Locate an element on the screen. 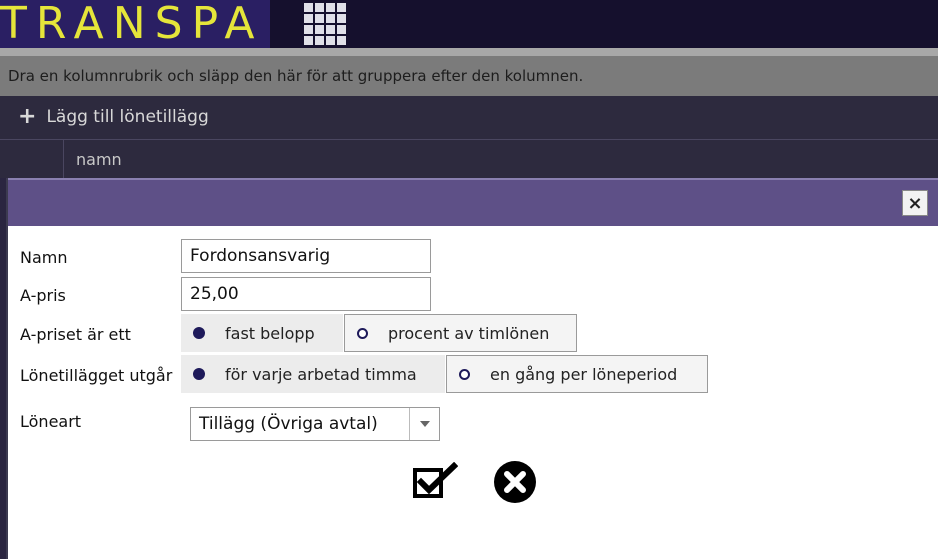 Image resolution: width=938 pixels, height=559 pixels. plus-icon: + is located at coordinates (27, 116).